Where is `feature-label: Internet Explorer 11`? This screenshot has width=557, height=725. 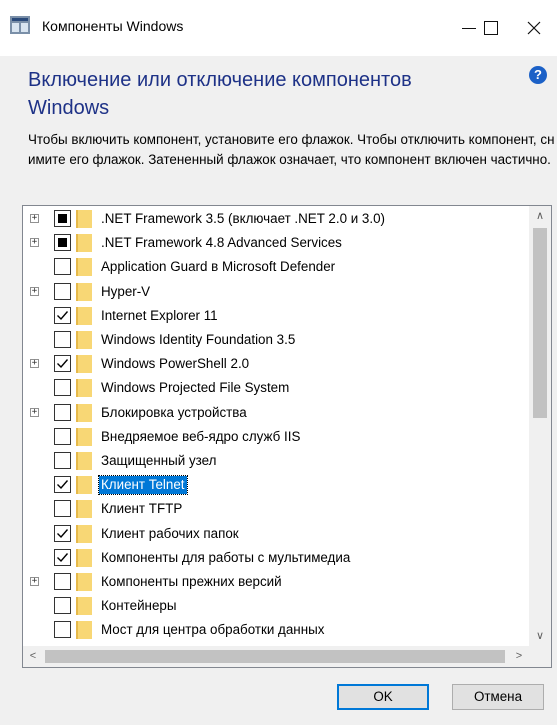 feature-label: Internet Explorer 11 is located at coordinates (159, 315).